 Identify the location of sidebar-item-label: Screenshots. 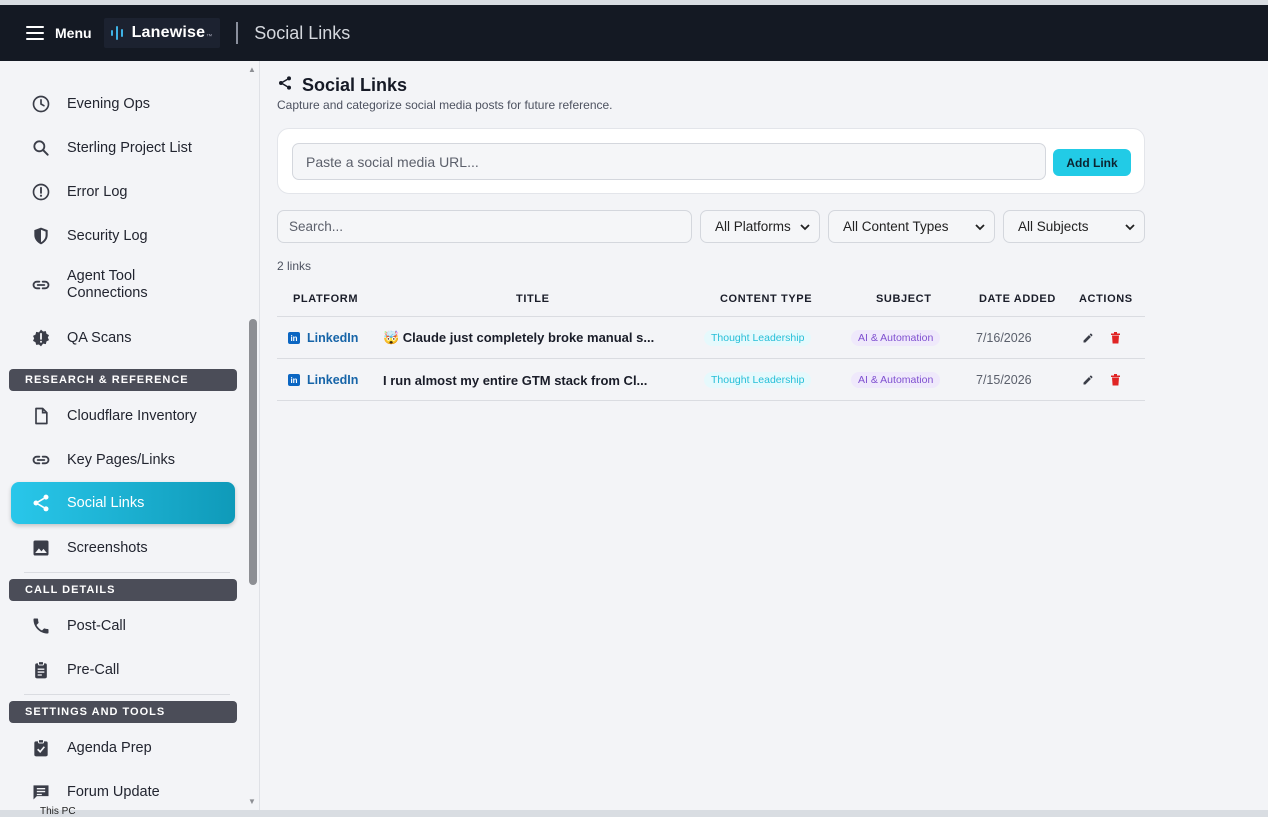
(107, 547).